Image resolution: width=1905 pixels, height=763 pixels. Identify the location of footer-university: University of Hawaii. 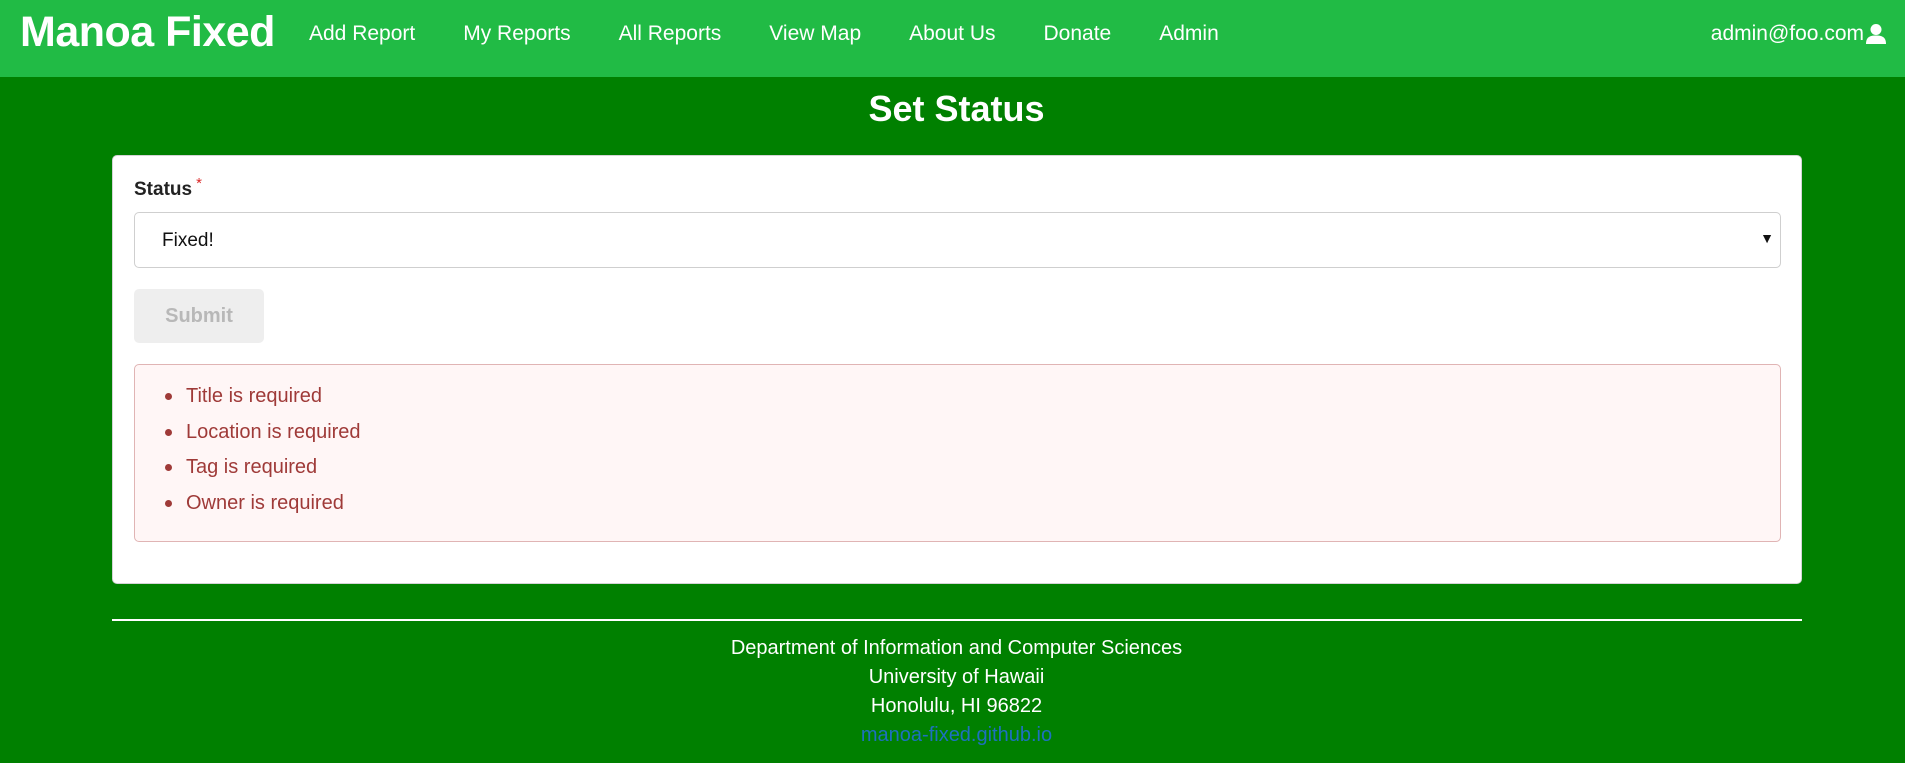
(956, 677).